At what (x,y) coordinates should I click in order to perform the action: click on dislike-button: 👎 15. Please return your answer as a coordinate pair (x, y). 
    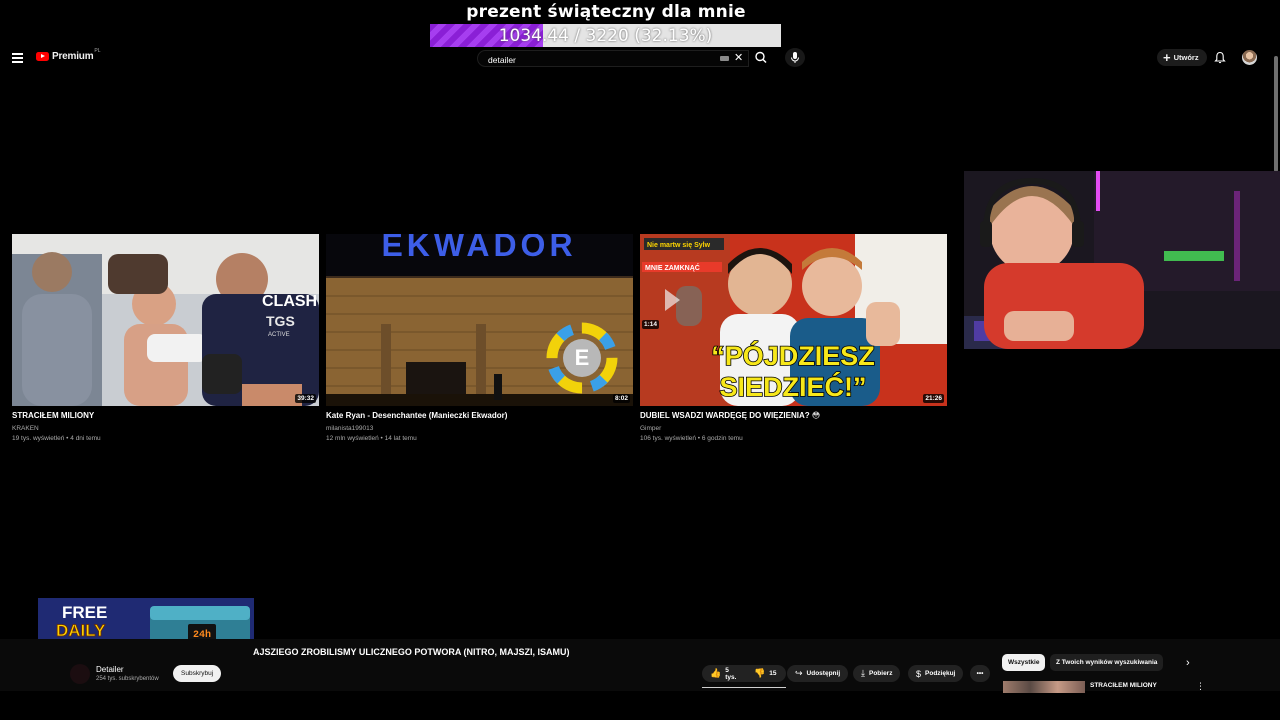
    Looking at the image, I should click on (766, 673).